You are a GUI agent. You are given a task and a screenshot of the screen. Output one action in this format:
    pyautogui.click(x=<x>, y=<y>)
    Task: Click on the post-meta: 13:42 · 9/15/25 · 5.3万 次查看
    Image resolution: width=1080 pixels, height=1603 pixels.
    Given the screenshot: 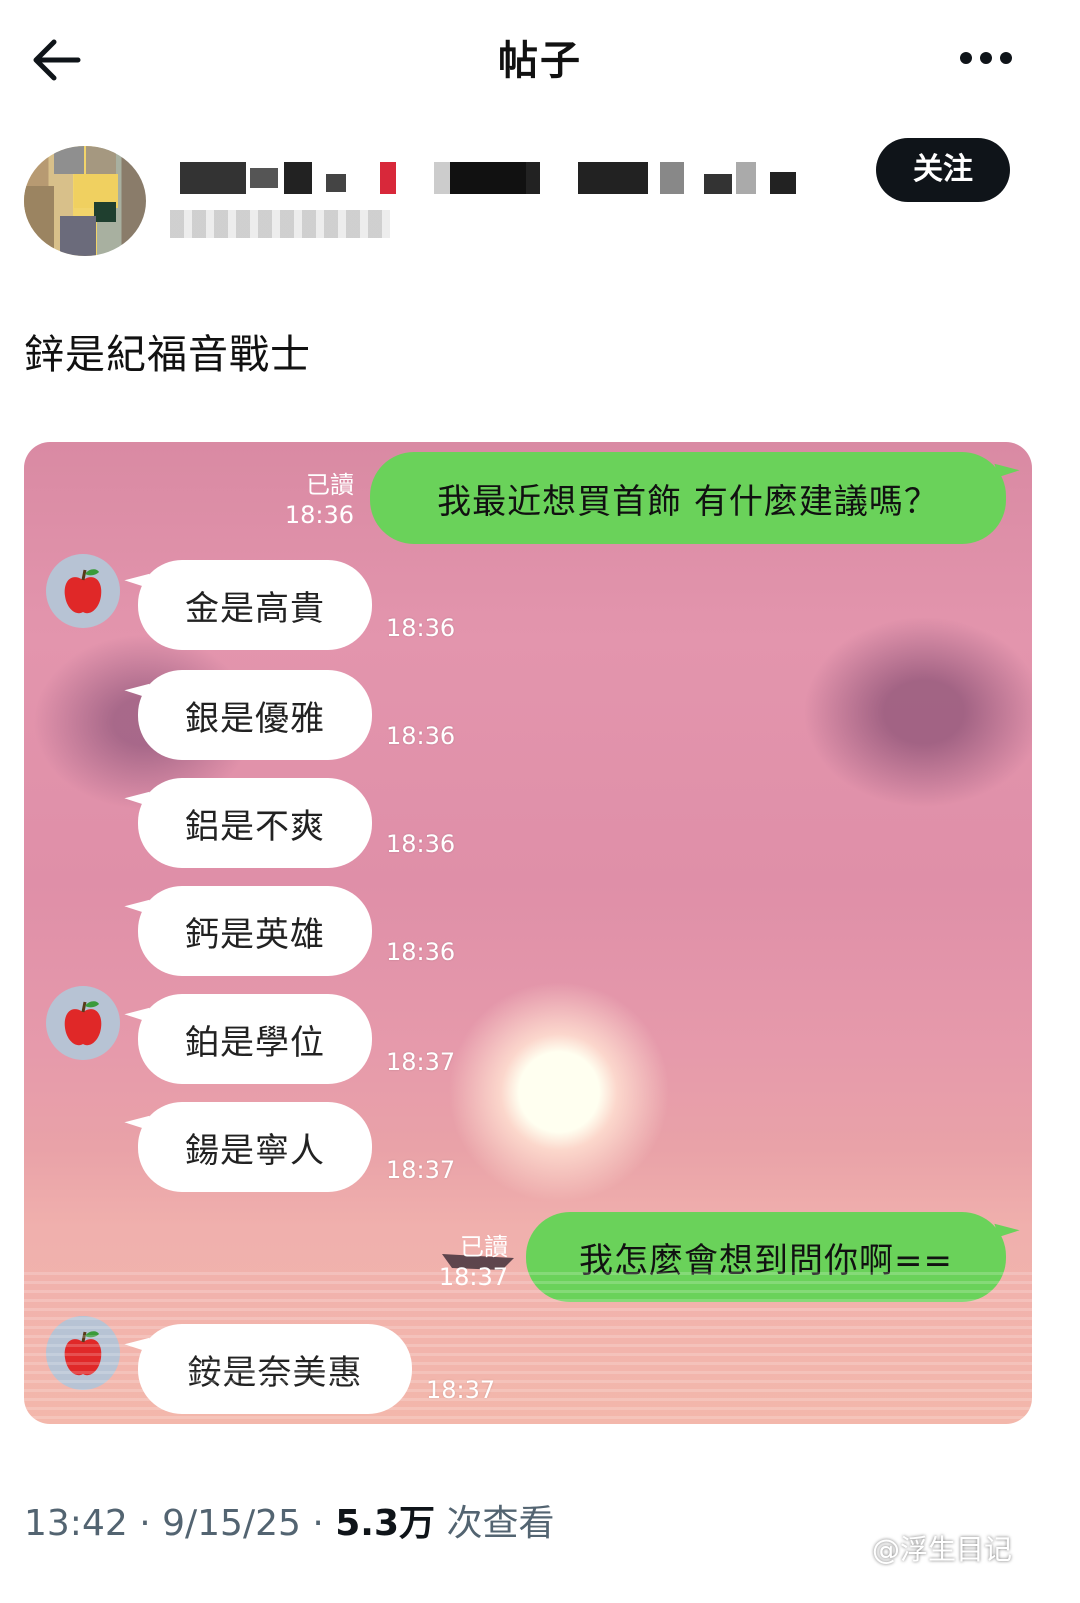 What is the action you would take?
    pyautogui.click(x=289, y=1520)
    